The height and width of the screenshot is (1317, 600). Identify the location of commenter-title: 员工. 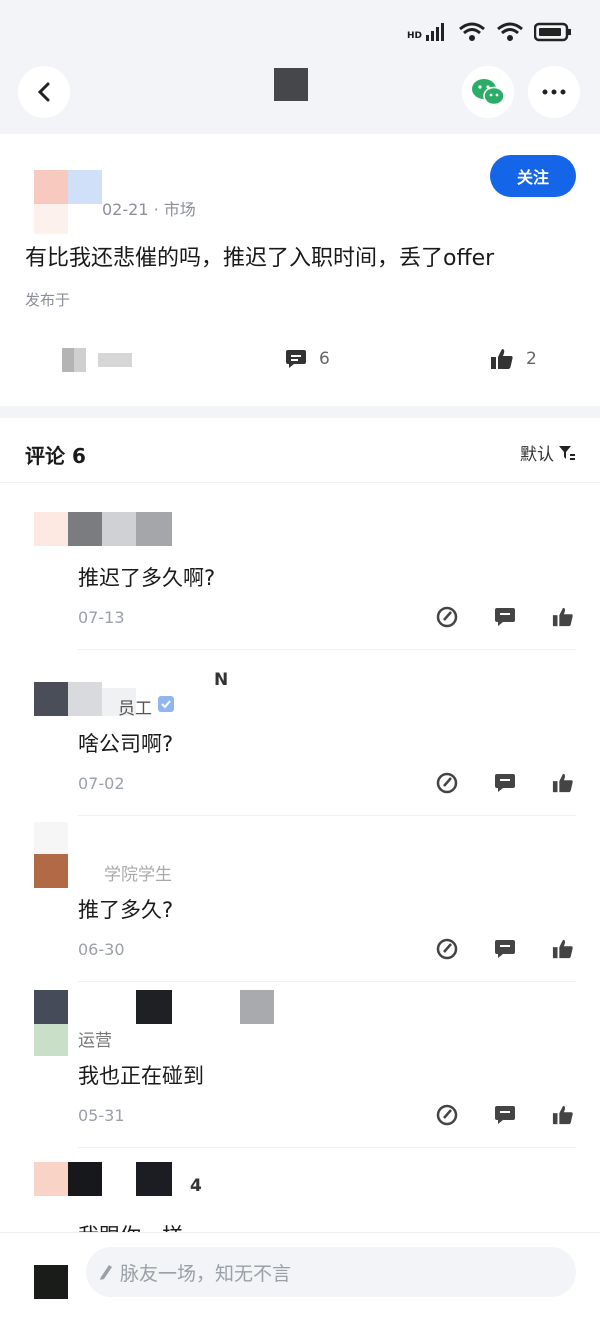
(135, 709).